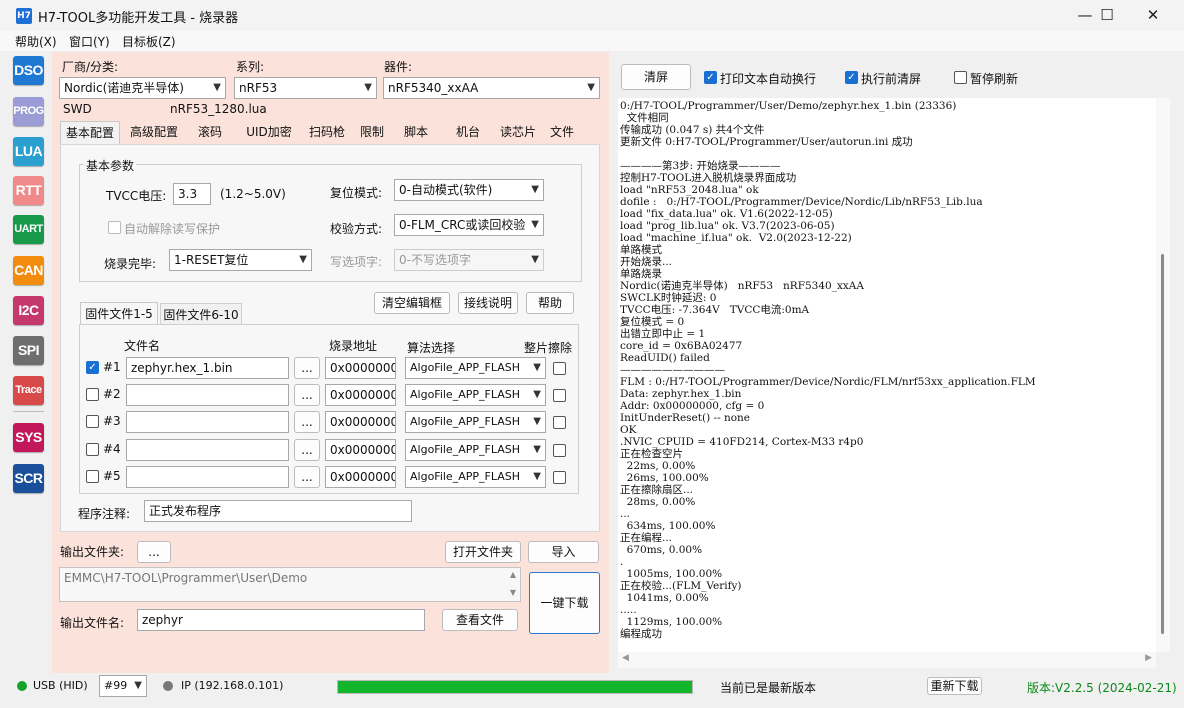  What do you see at coordinates (305, 88) in the screenshot?
I see `series-select: nRF53 ▼` at bounding box center [305, 88].